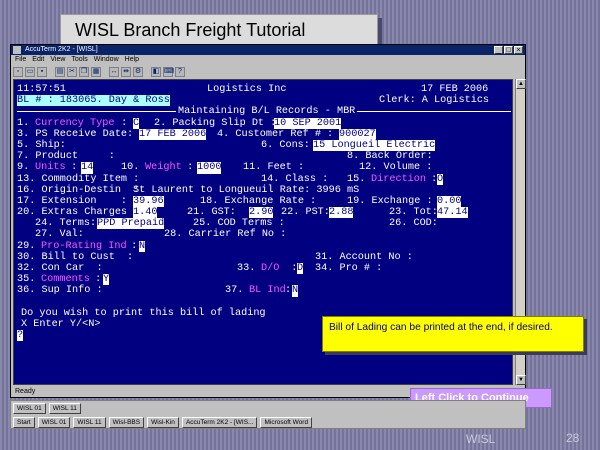 The width and height of the screenshot is (600, 450). I want to click on cons-field: 15 Longueil Electric, so click(374, 145).